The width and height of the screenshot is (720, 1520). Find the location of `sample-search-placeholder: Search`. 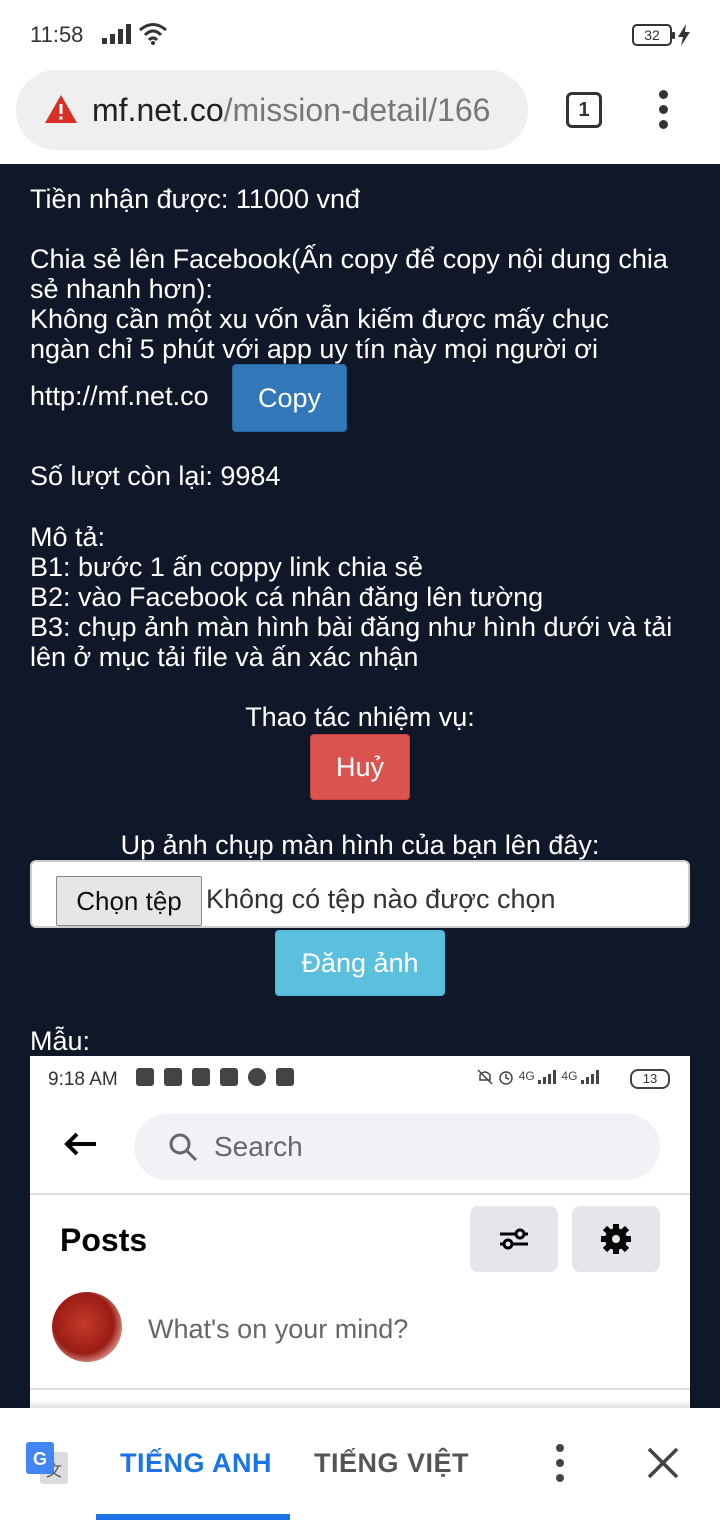

sample-search-placeholder: Search is located at coordinates (258, 1146).